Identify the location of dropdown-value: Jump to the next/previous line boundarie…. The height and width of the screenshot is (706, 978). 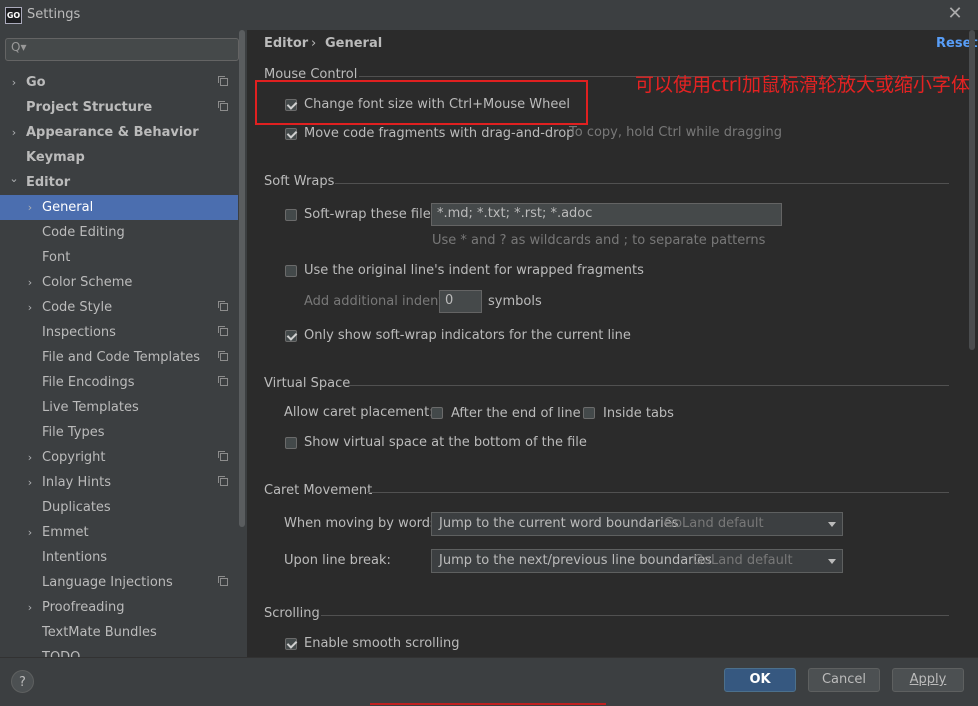
(575, 560).